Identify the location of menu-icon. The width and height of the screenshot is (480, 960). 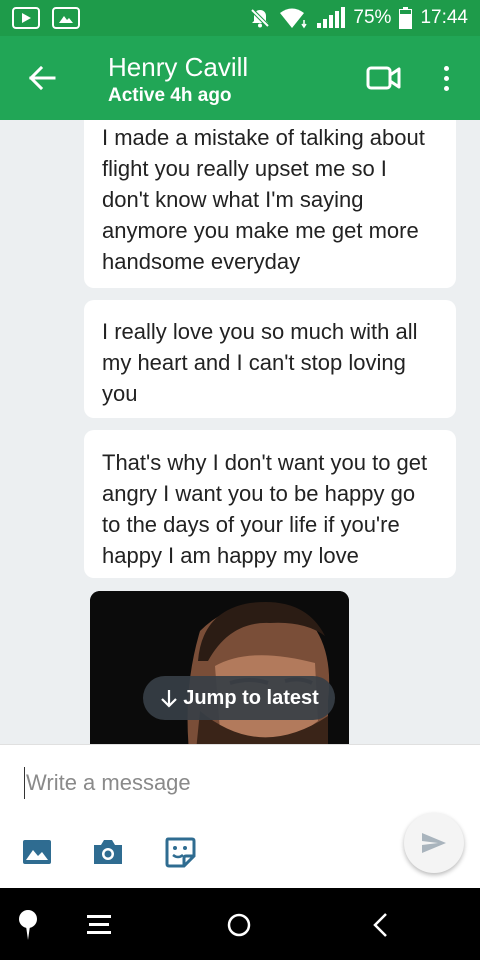
(99, 924).